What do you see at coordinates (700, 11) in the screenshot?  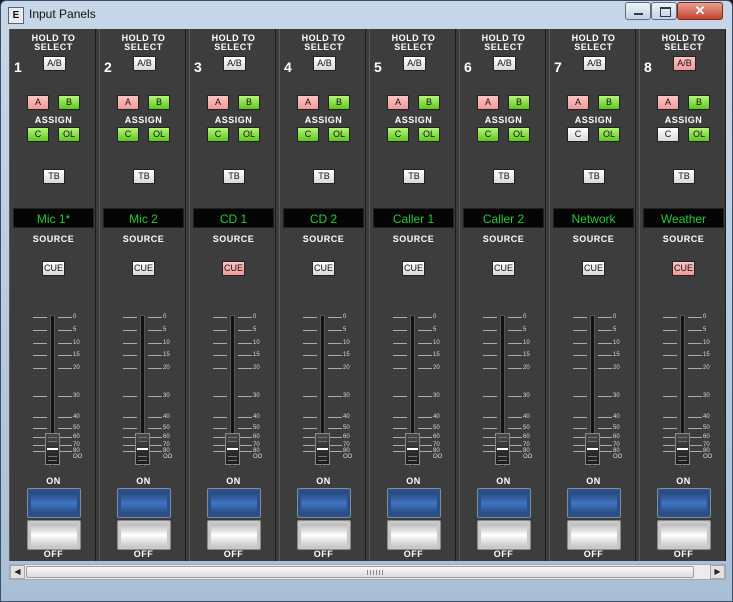 I see `close-button: ✕` at bounding box center [700, 11].